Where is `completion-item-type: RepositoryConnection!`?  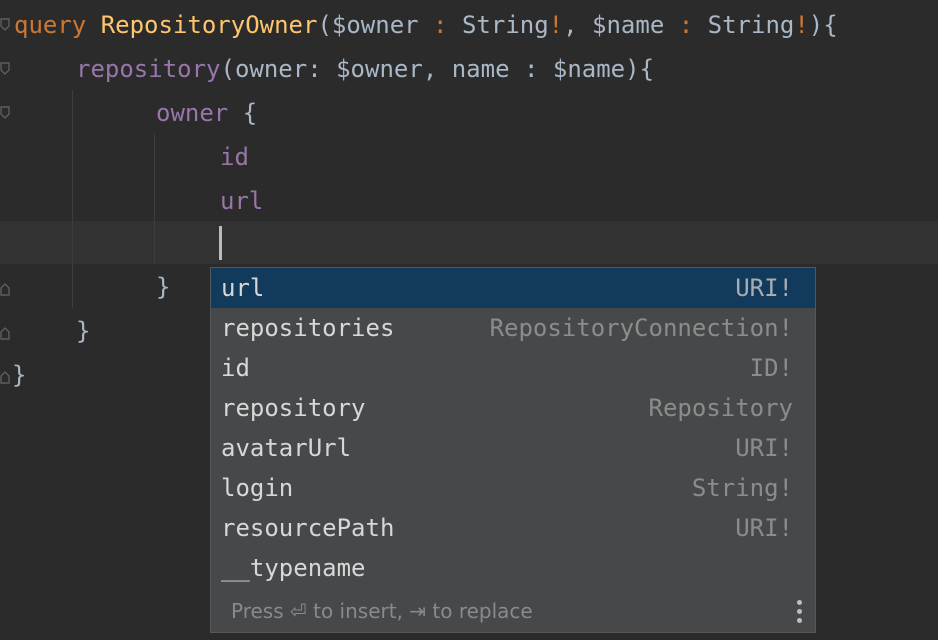
completion-item-type: RepositoryConnection! is located at coordinates (641, 328).